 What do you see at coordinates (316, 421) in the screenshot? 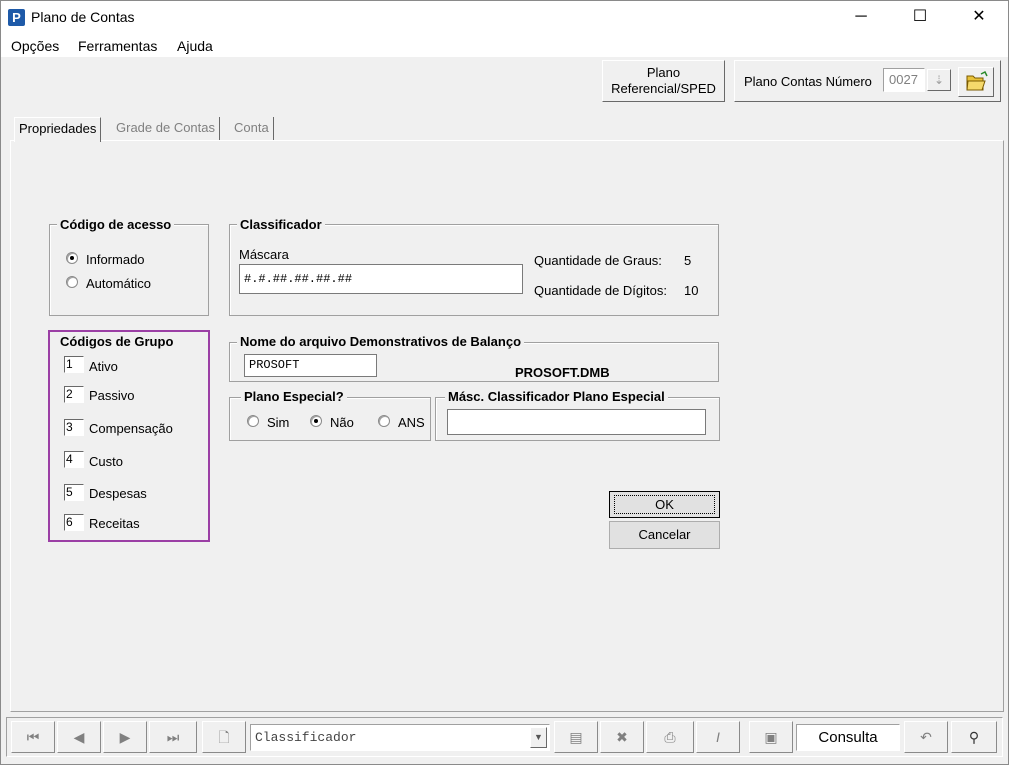
I see `radio-nao` at bounding box center [316, 421].